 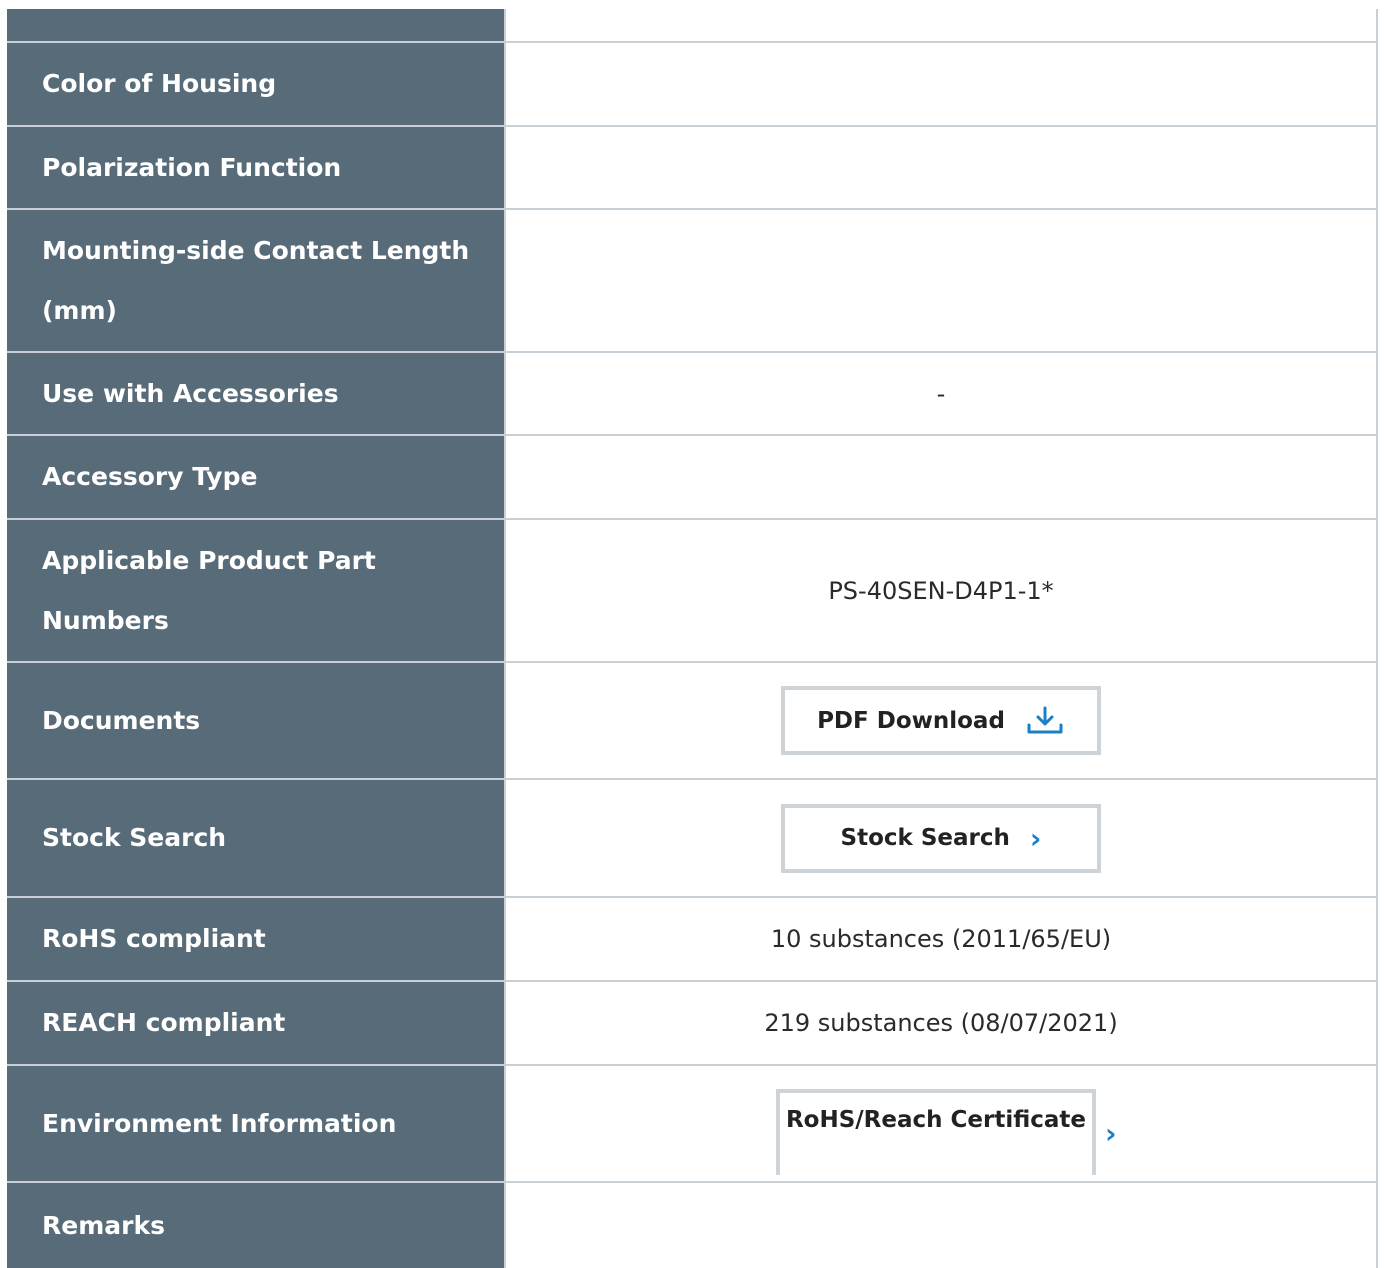 I want to click on rohs-reach-certificate-button: RoHS/Reach Certificate, so click(x=936, y=1132).